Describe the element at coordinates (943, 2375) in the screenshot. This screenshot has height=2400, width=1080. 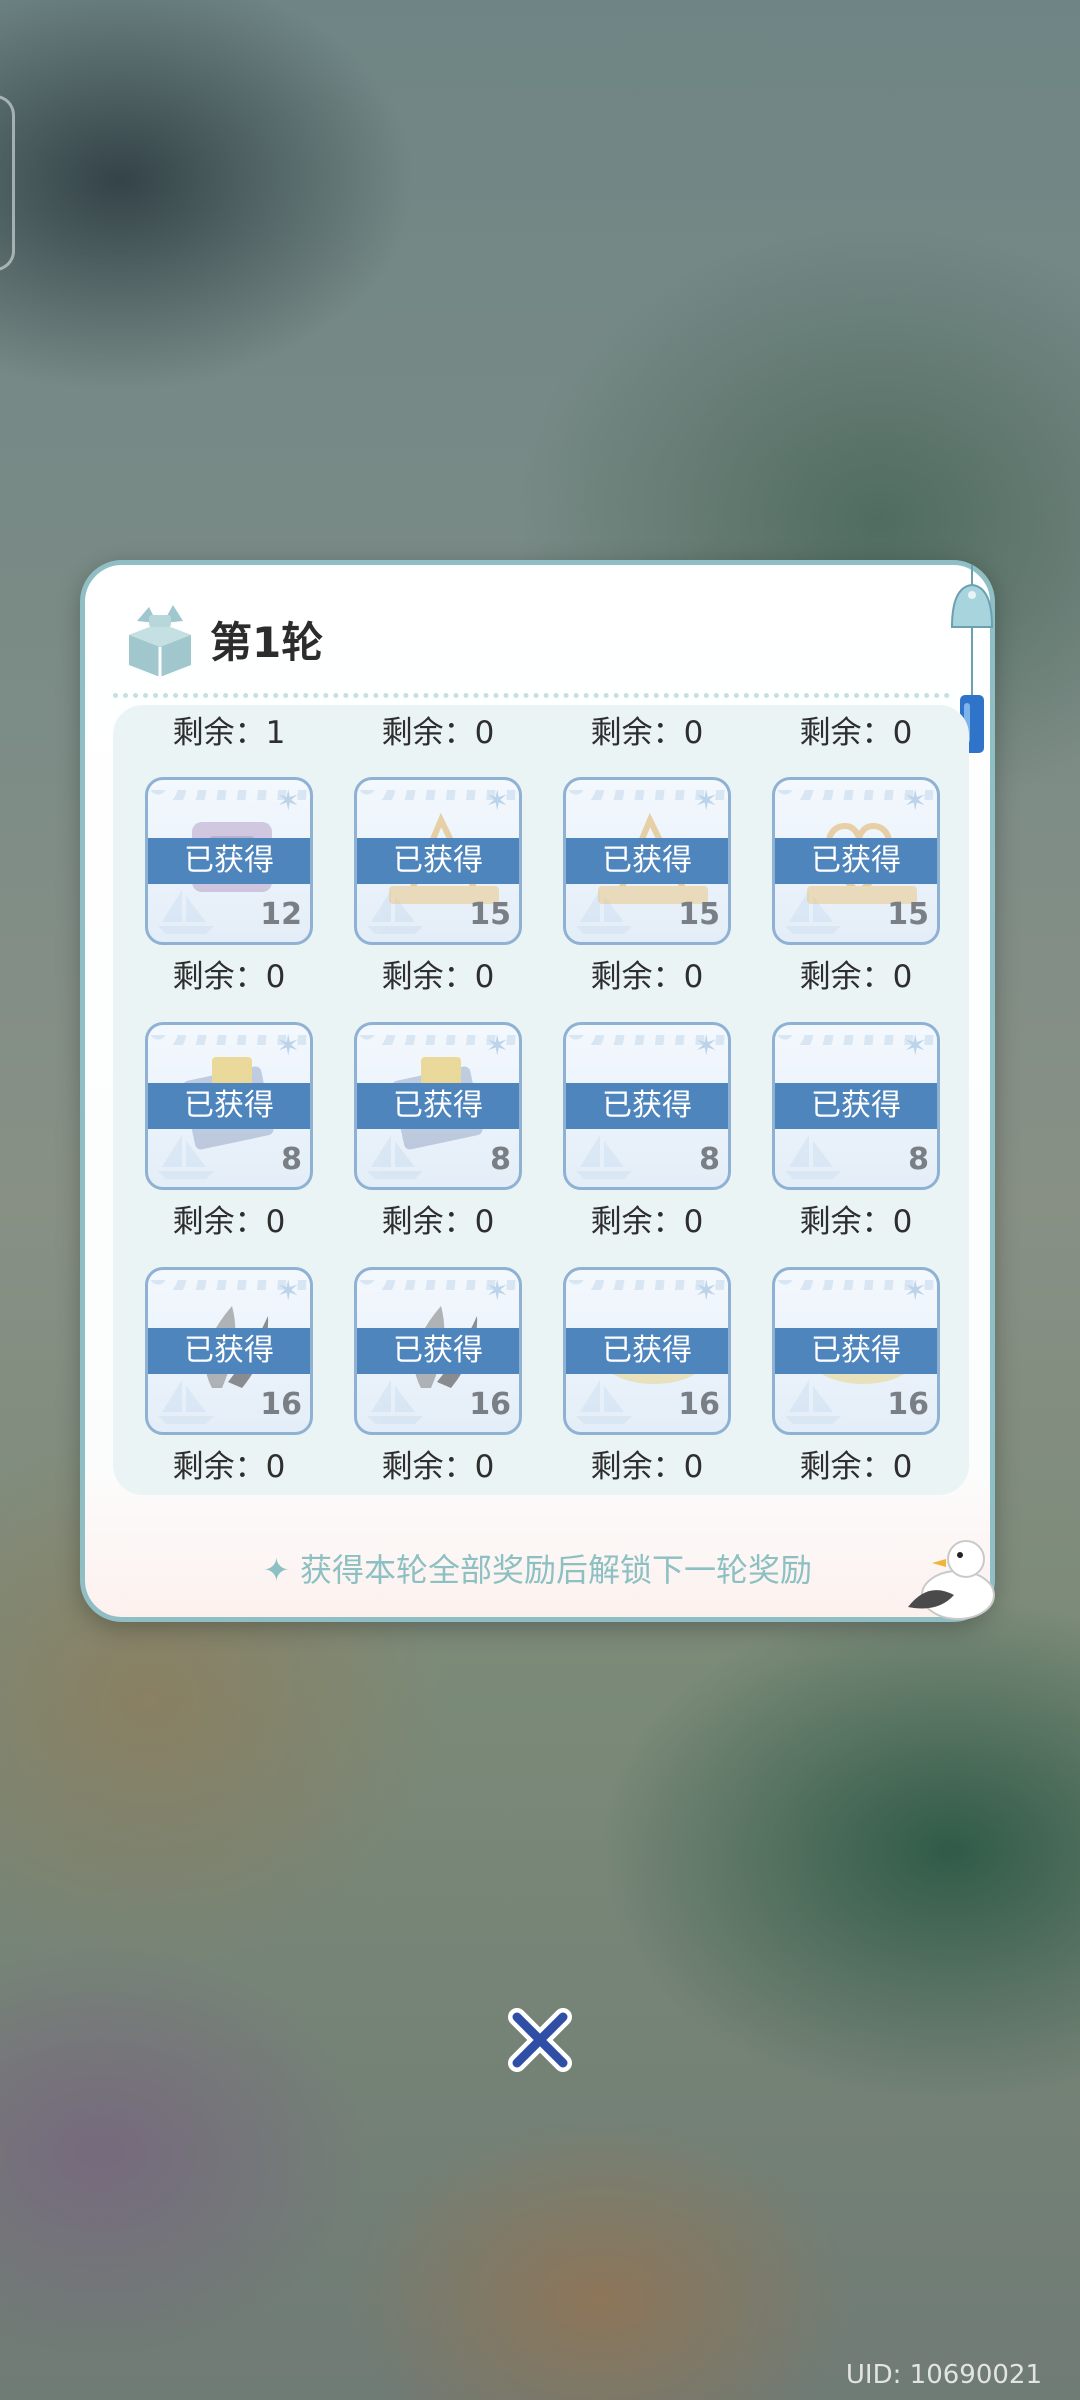
I see `uid-label: UID: 10690021` at that location.